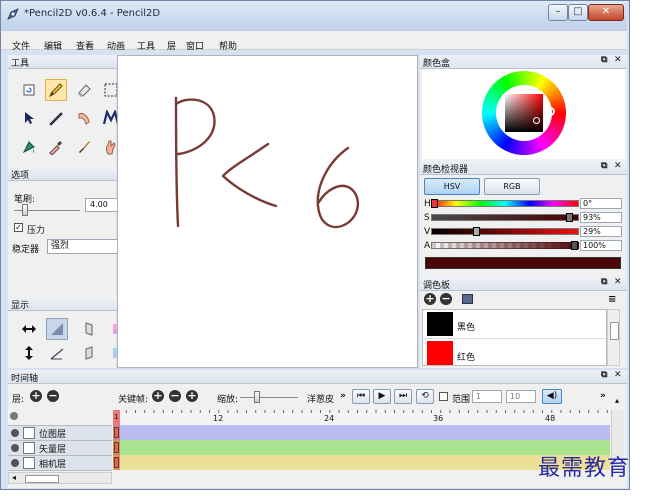  I want to click on add-layer-icon: +, so click(36, 396).